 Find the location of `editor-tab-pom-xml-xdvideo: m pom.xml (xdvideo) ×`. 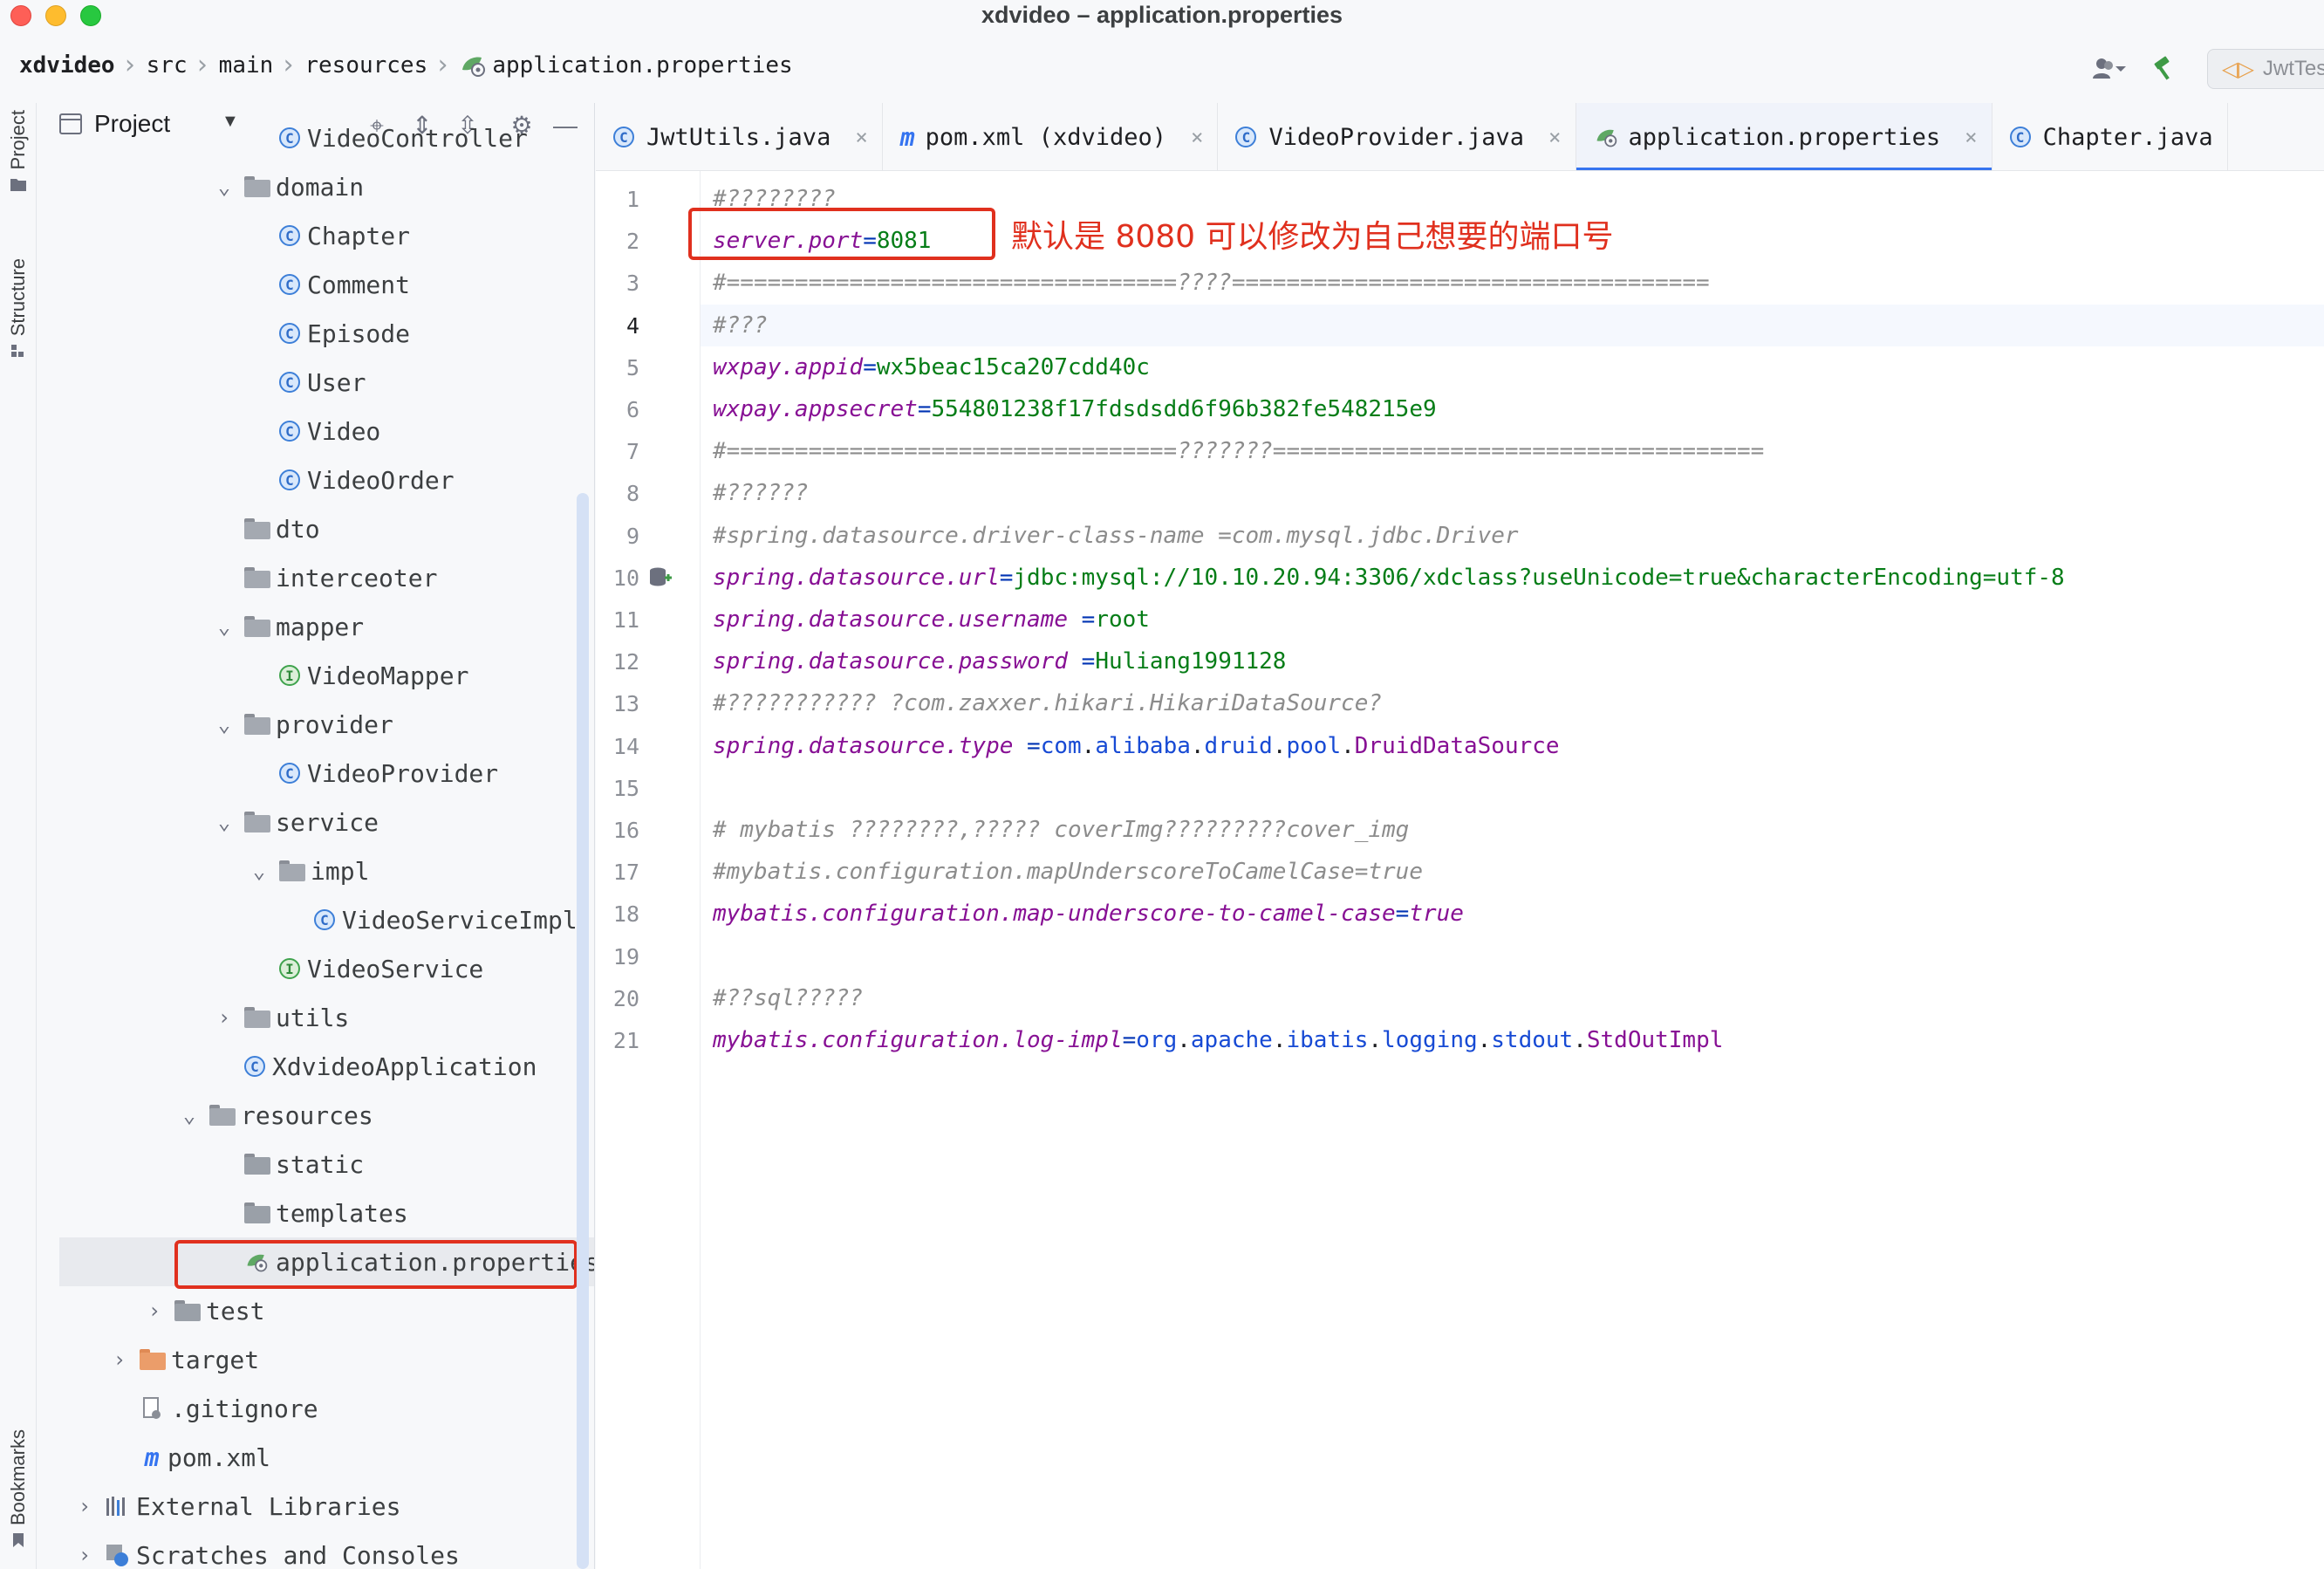

editor-tab-pom-xml-xdvideo: m pom.xml (xdvideo) × is located at coordinates (1051, 136).